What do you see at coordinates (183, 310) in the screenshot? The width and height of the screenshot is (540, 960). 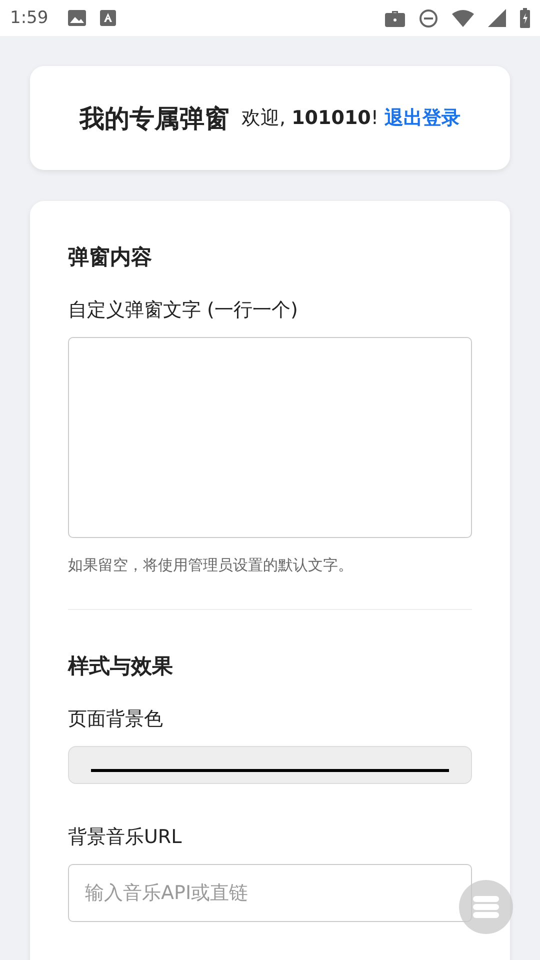 I see `field-label: 自定义弹窗文字 (一行一个)` at bounding box center [183, 310].